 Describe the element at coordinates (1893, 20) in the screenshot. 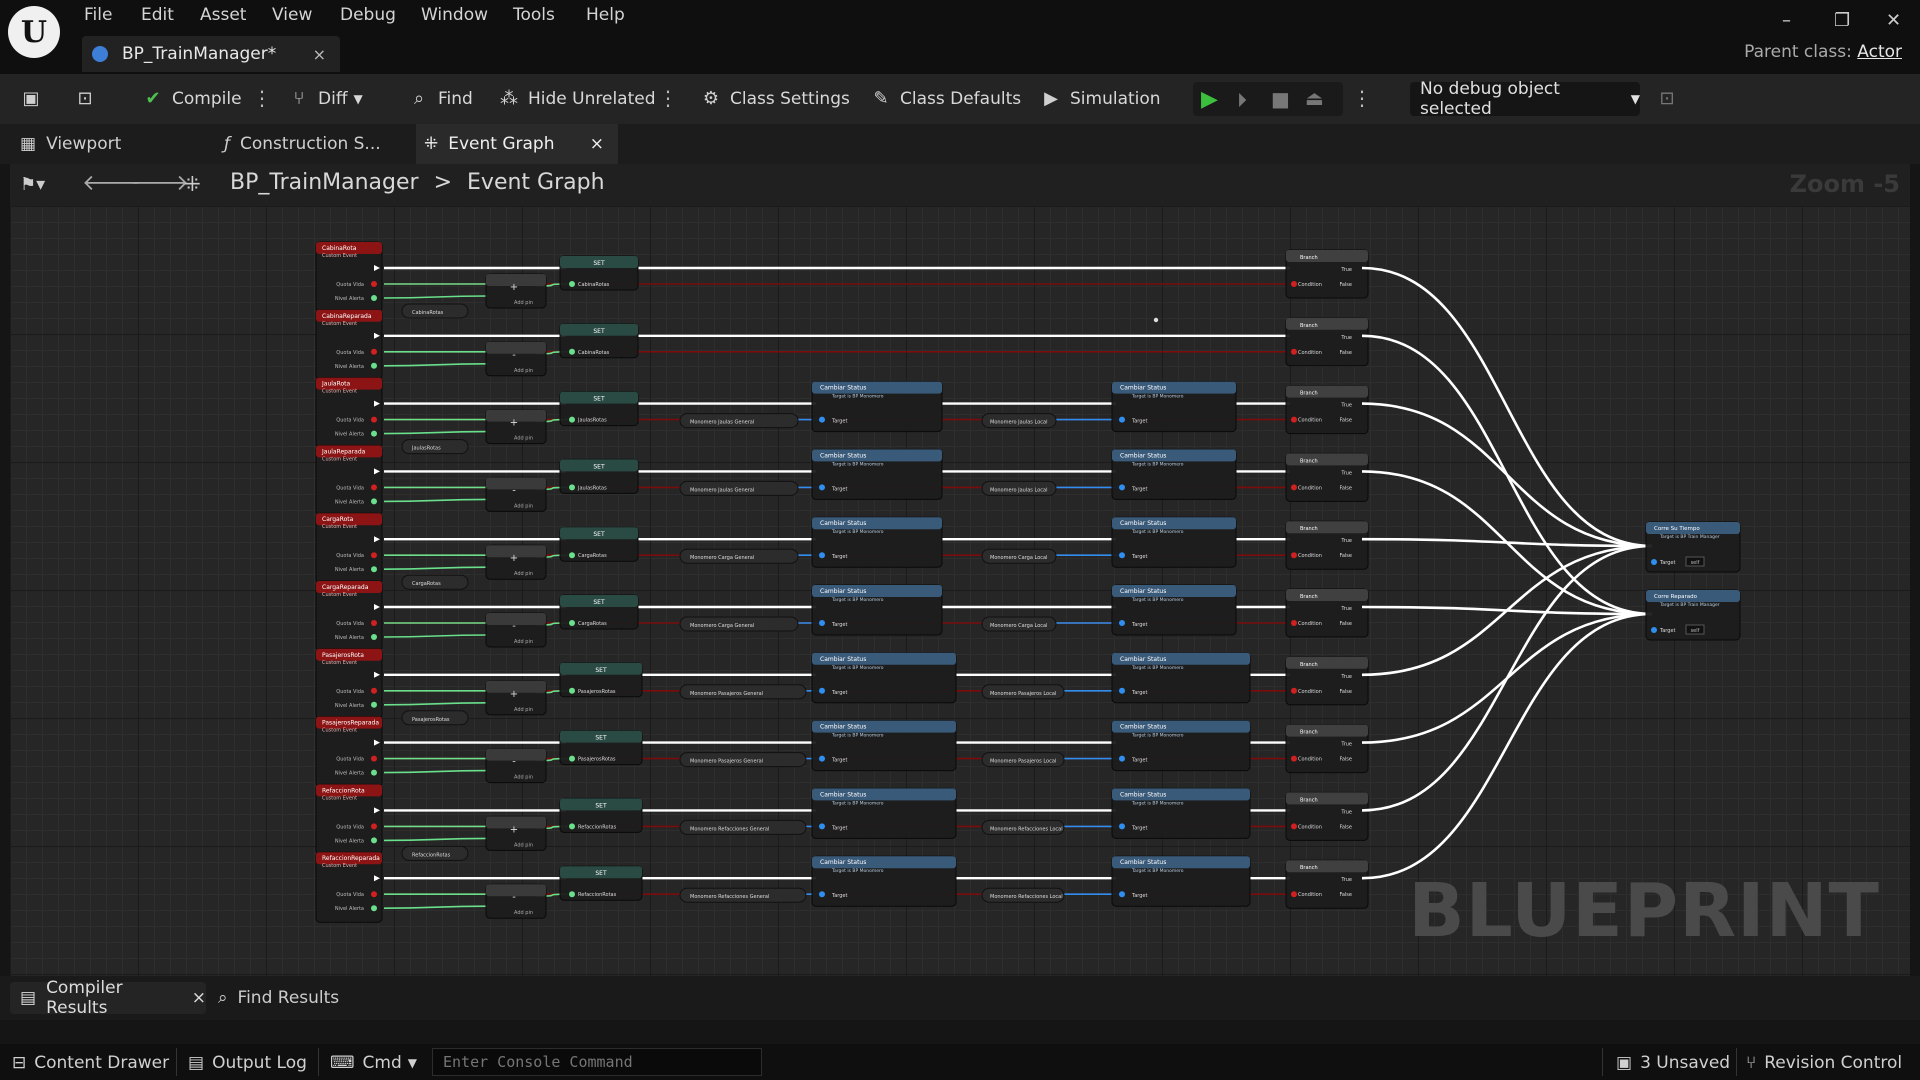

I see `close-window-button: ✕` at that location.